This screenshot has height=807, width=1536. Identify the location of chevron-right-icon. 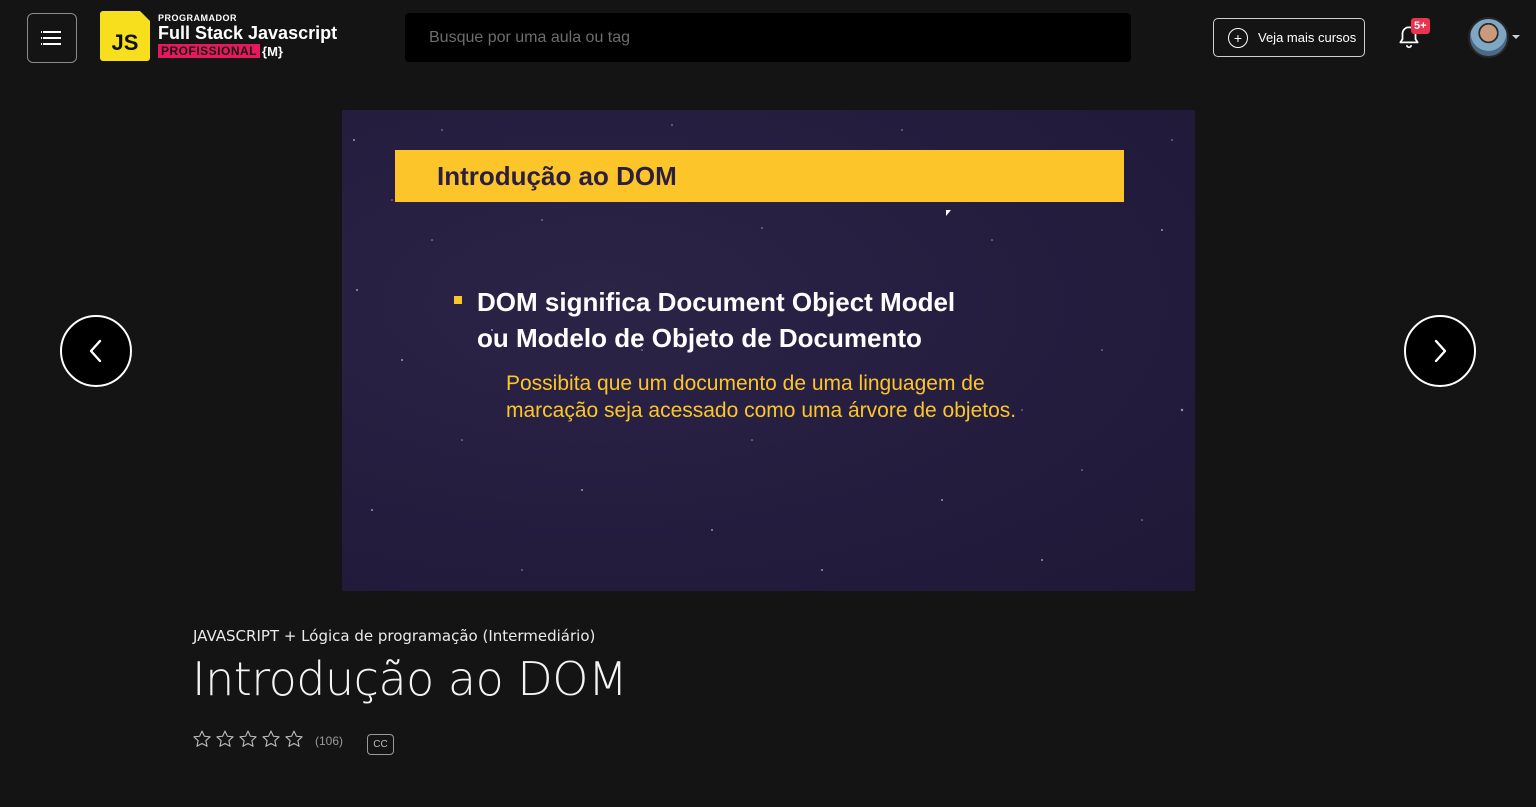
(1440, 351).